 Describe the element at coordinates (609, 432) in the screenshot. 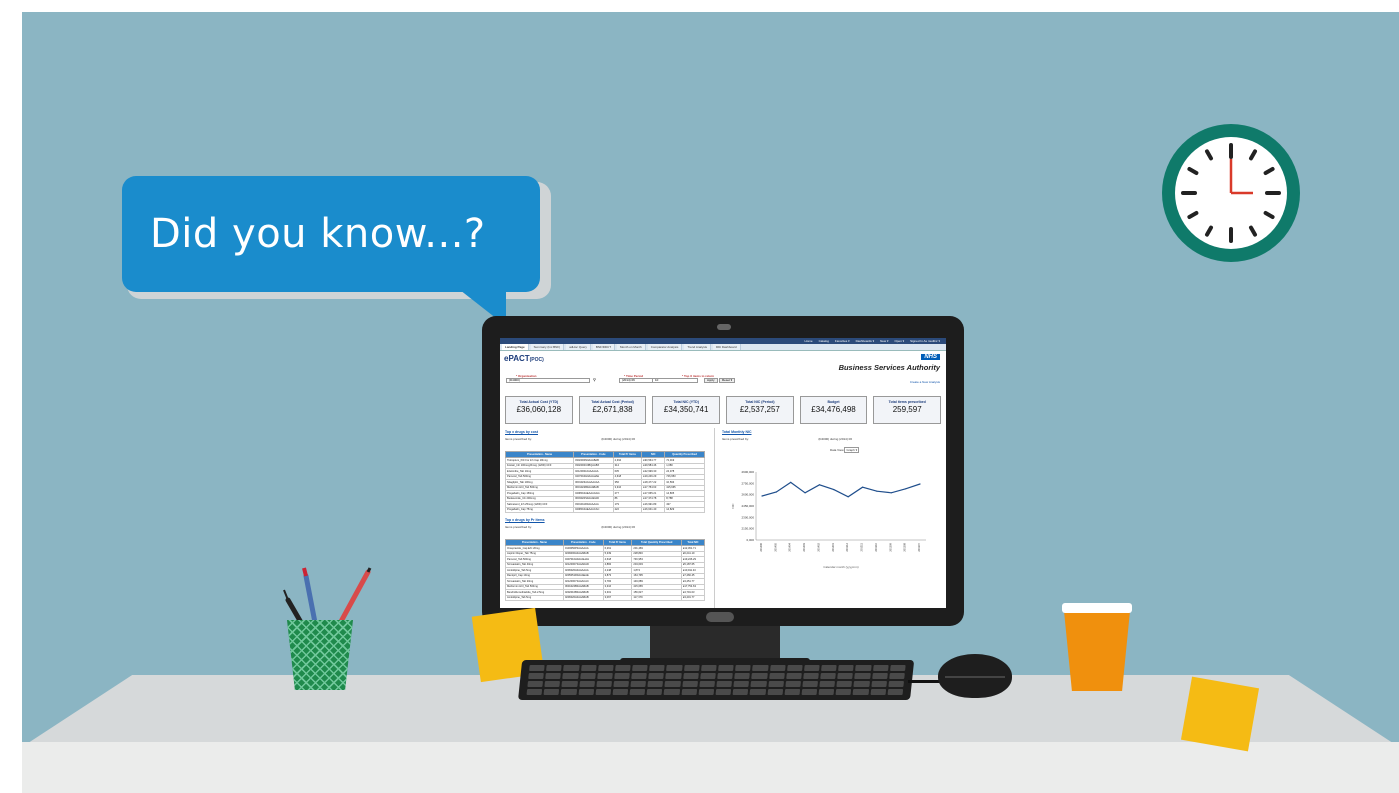

I see `section-top-drugs-by-cost: Top x drugs by cost` at that location.